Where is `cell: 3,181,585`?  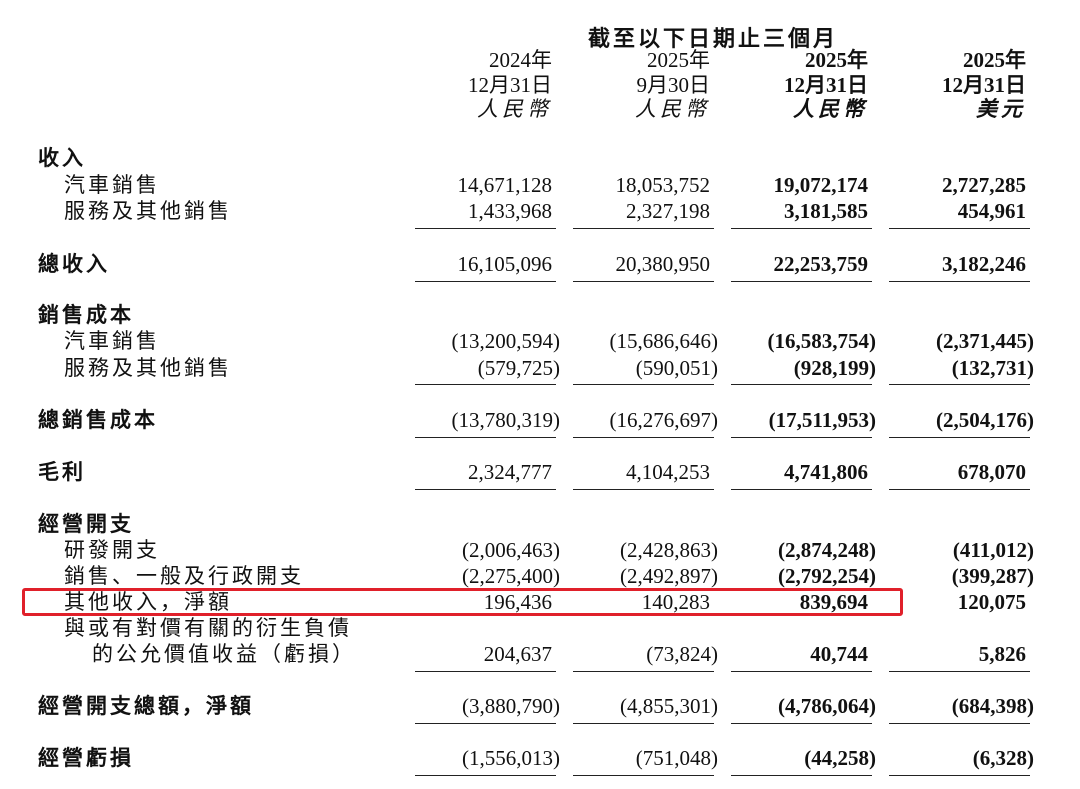 cell: 3,181,585 is located at coordinates (826, 211).